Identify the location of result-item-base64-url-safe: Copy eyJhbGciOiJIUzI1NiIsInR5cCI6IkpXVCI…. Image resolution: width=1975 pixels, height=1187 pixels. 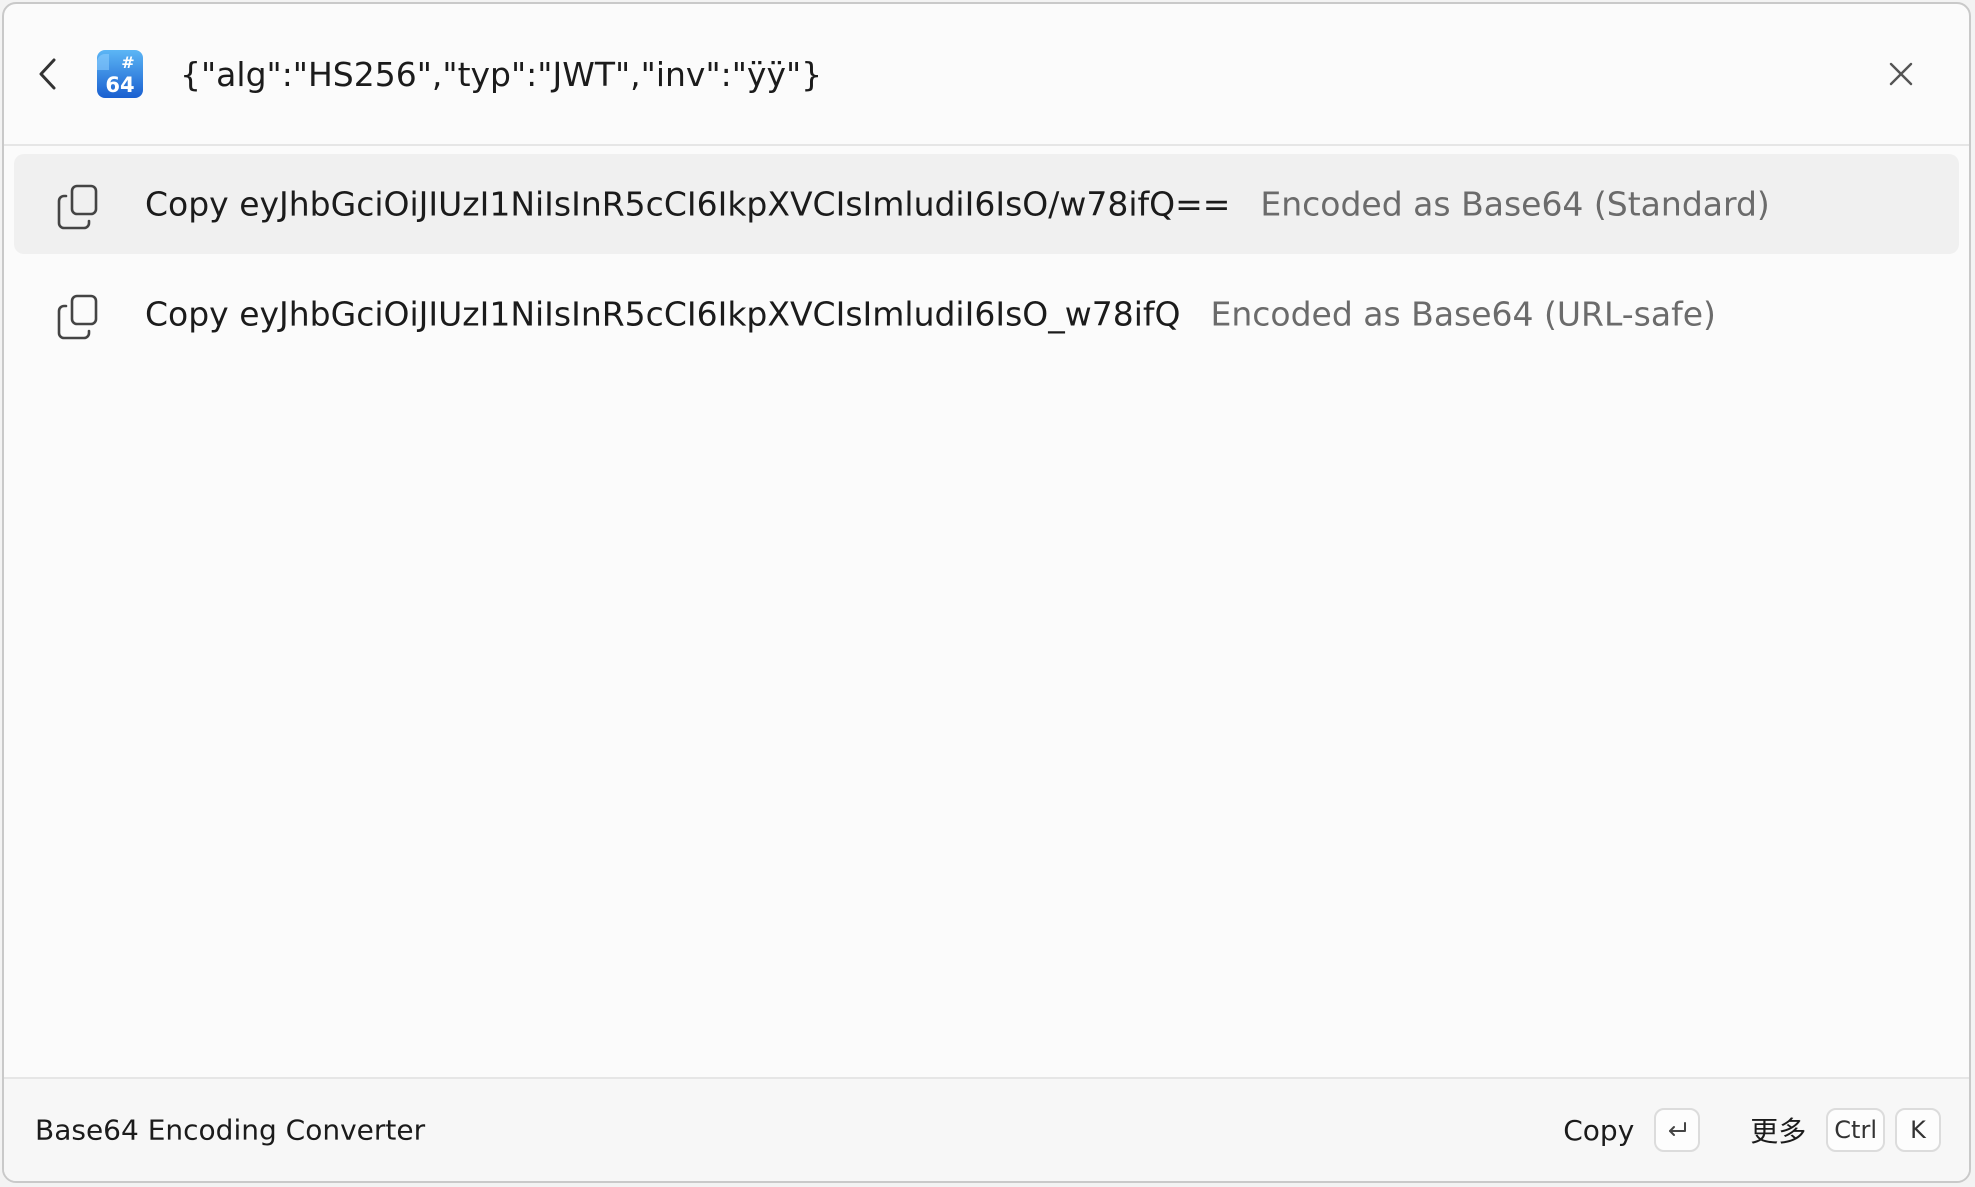
(986, 314).